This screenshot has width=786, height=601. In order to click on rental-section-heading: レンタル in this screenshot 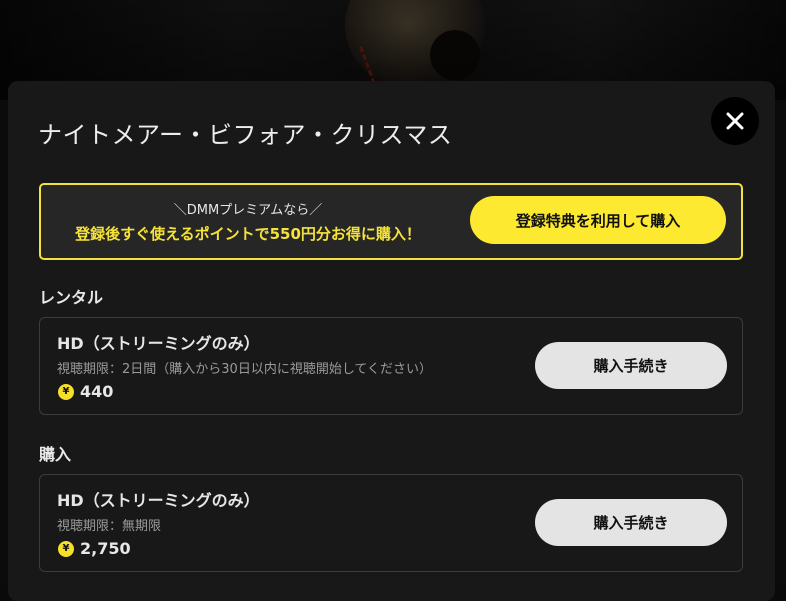, I will do `click(71, 297)`.